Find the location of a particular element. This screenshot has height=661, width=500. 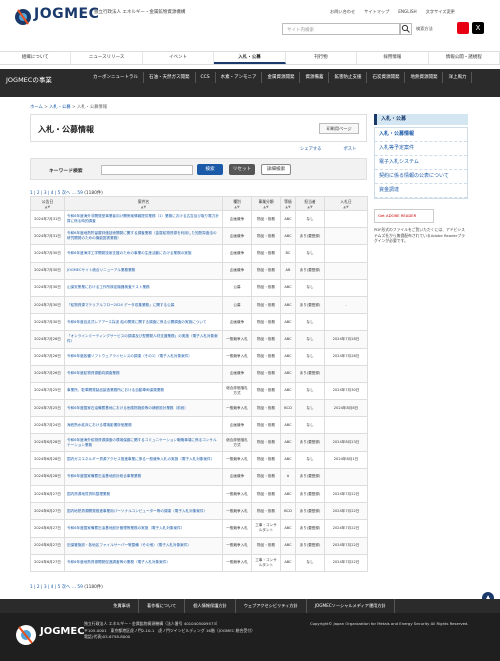

keyword-input is located at coordinates (147, 170).